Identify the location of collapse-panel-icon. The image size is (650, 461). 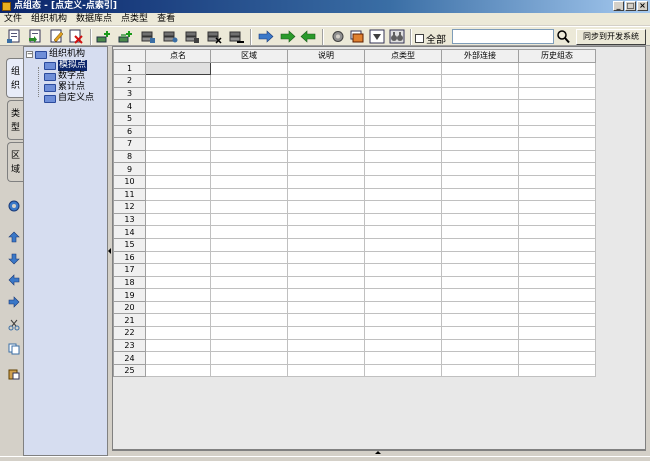
(109, 251).